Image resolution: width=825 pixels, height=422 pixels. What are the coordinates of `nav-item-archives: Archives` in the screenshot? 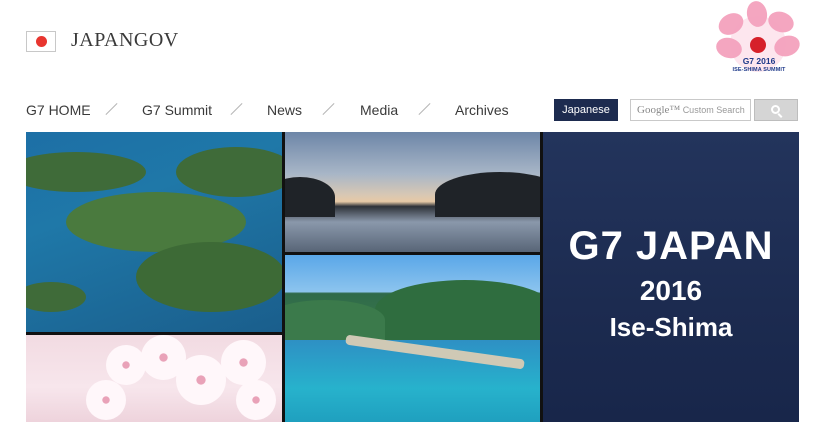 It's located at (482, 110).